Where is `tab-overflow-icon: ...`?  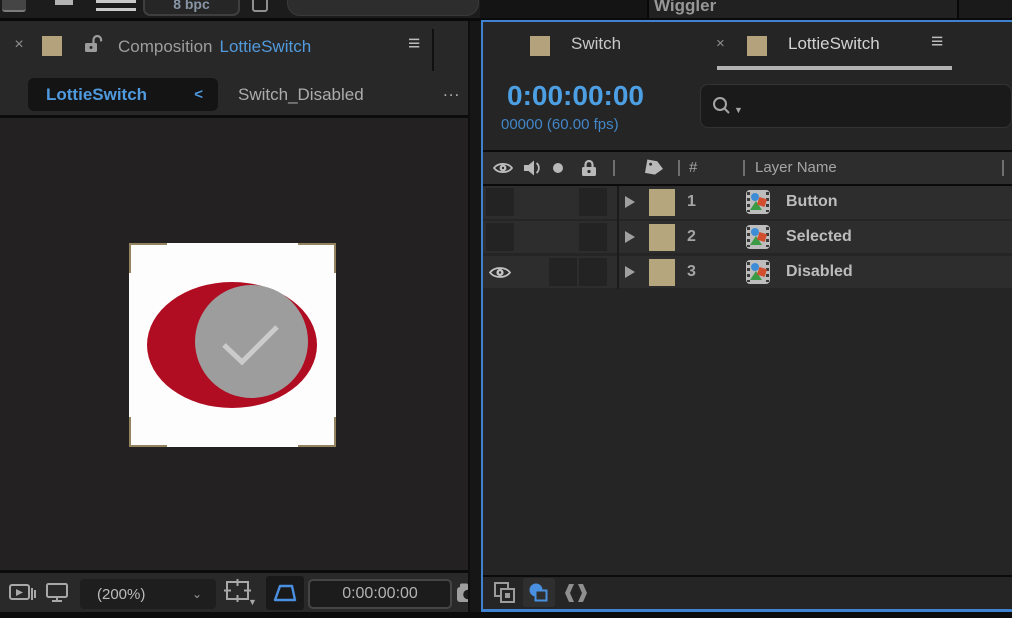 tab-overflow-icon: ... is located at coordinates (451, 90).